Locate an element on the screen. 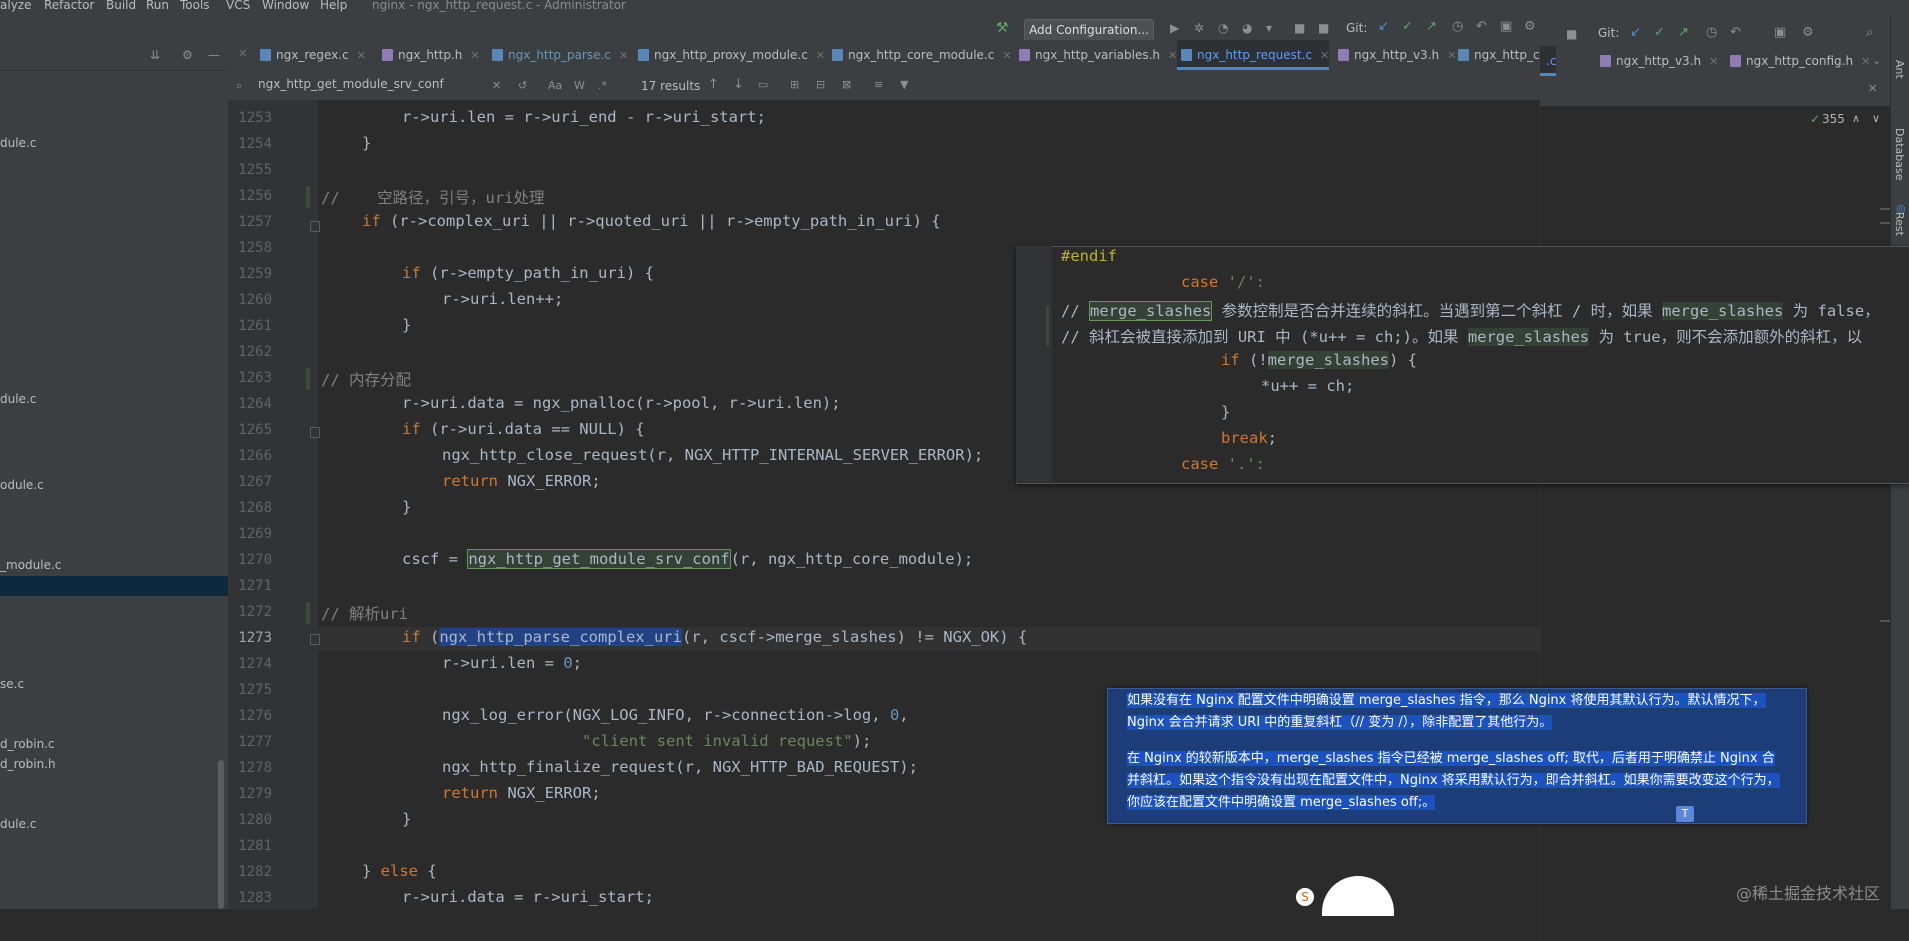 The width and height of the screenshot is (1909, 941). history-icon: ↺ is located at coordinates (522, 85).